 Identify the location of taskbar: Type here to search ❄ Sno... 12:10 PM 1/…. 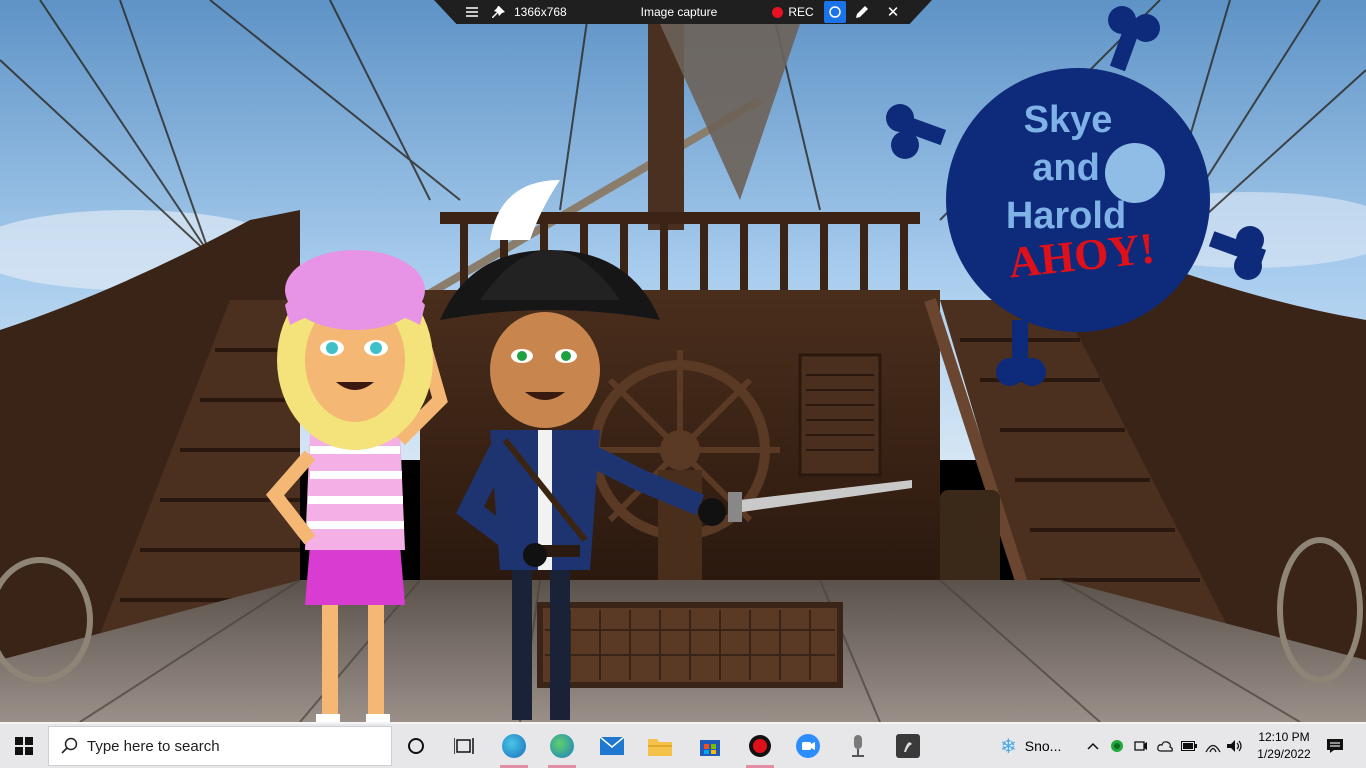
(683, 745).